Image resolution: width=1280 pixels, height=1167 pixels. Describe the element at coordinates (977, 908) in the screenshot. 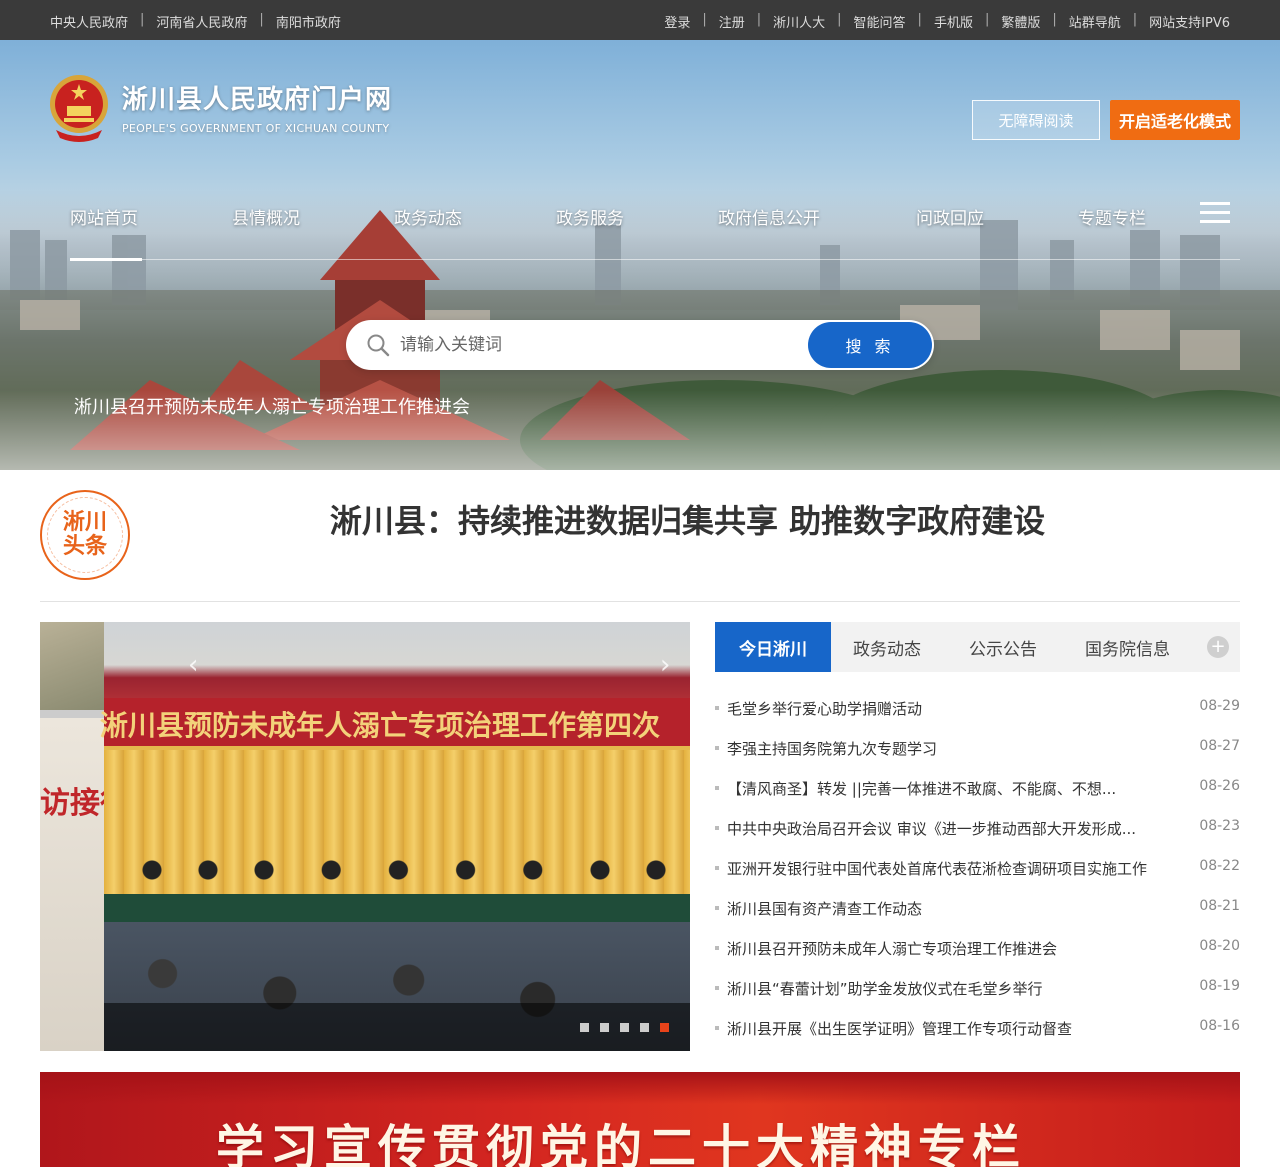

I see `news-item: 淅川县国有资产清查工作动态 08-21` at that location.